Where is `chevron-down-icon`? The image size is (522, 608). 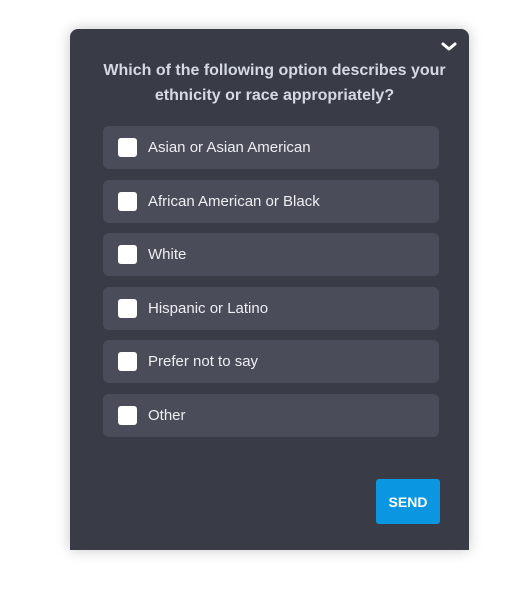
chevron-down-icon is located at coordinates (449, 47).